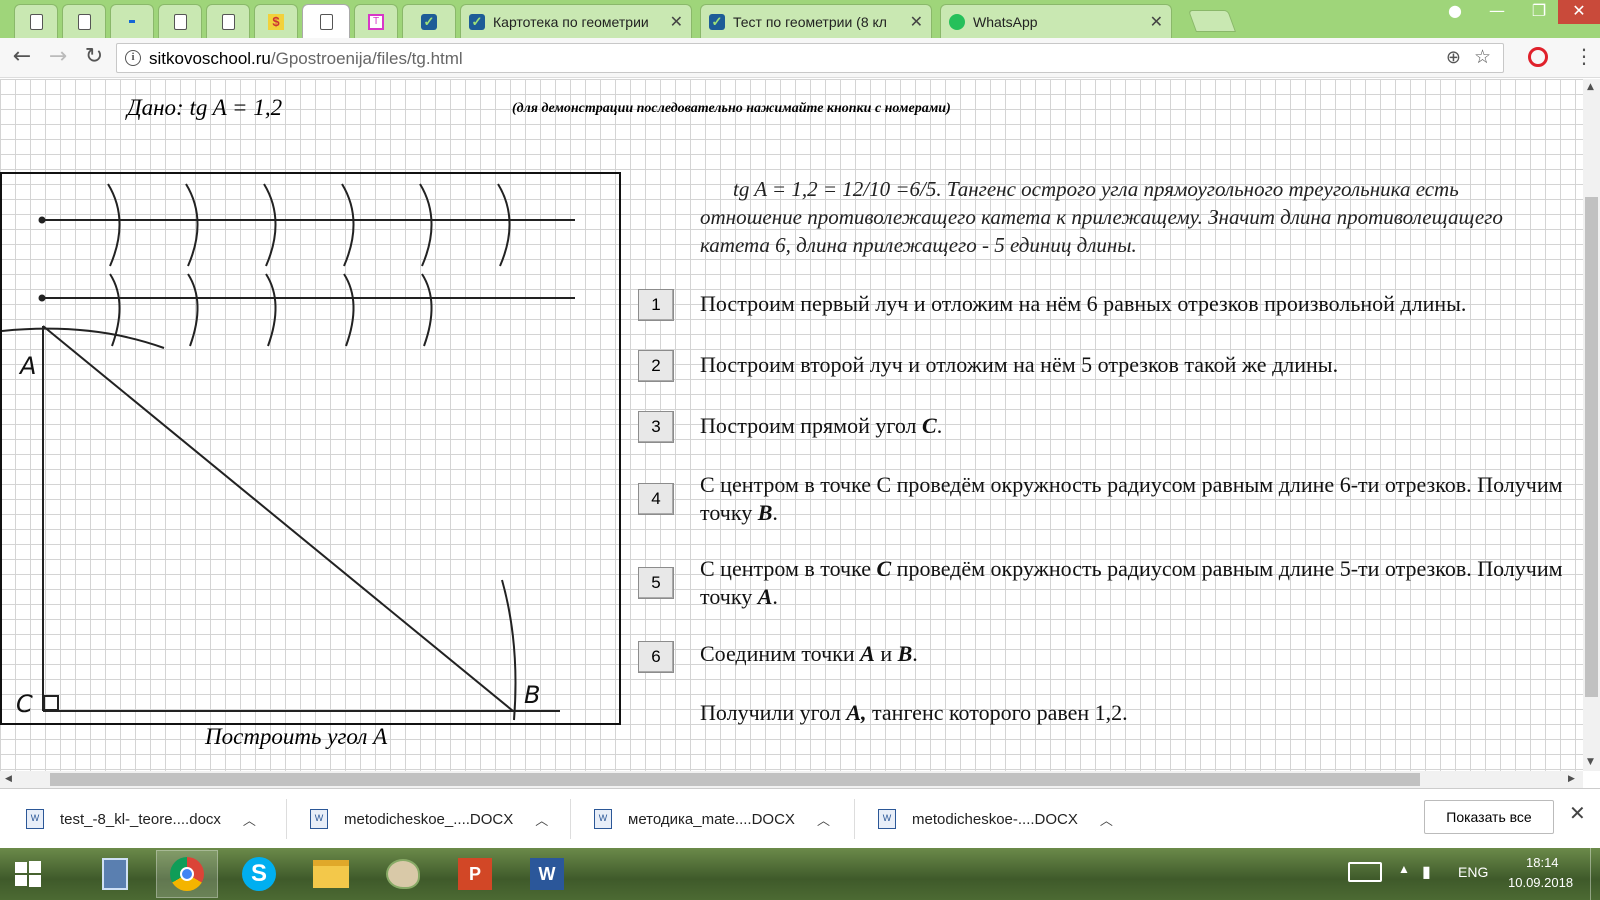 The height and width of the screenshot is (900, 1600). I want to click on arc-through-a, so click(83, 338).